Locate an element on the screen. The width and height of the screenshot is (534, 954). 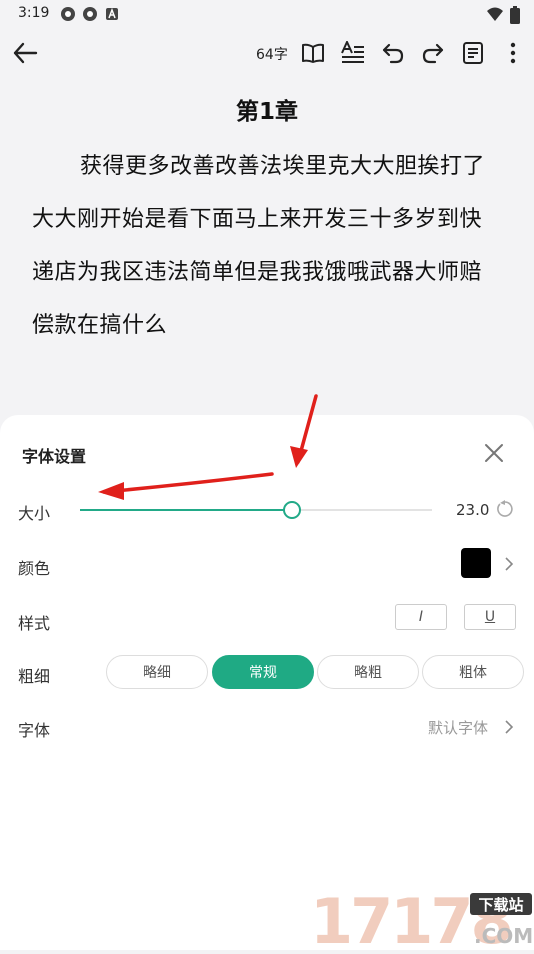
text-format-icon is located at coordinates (352, 52).